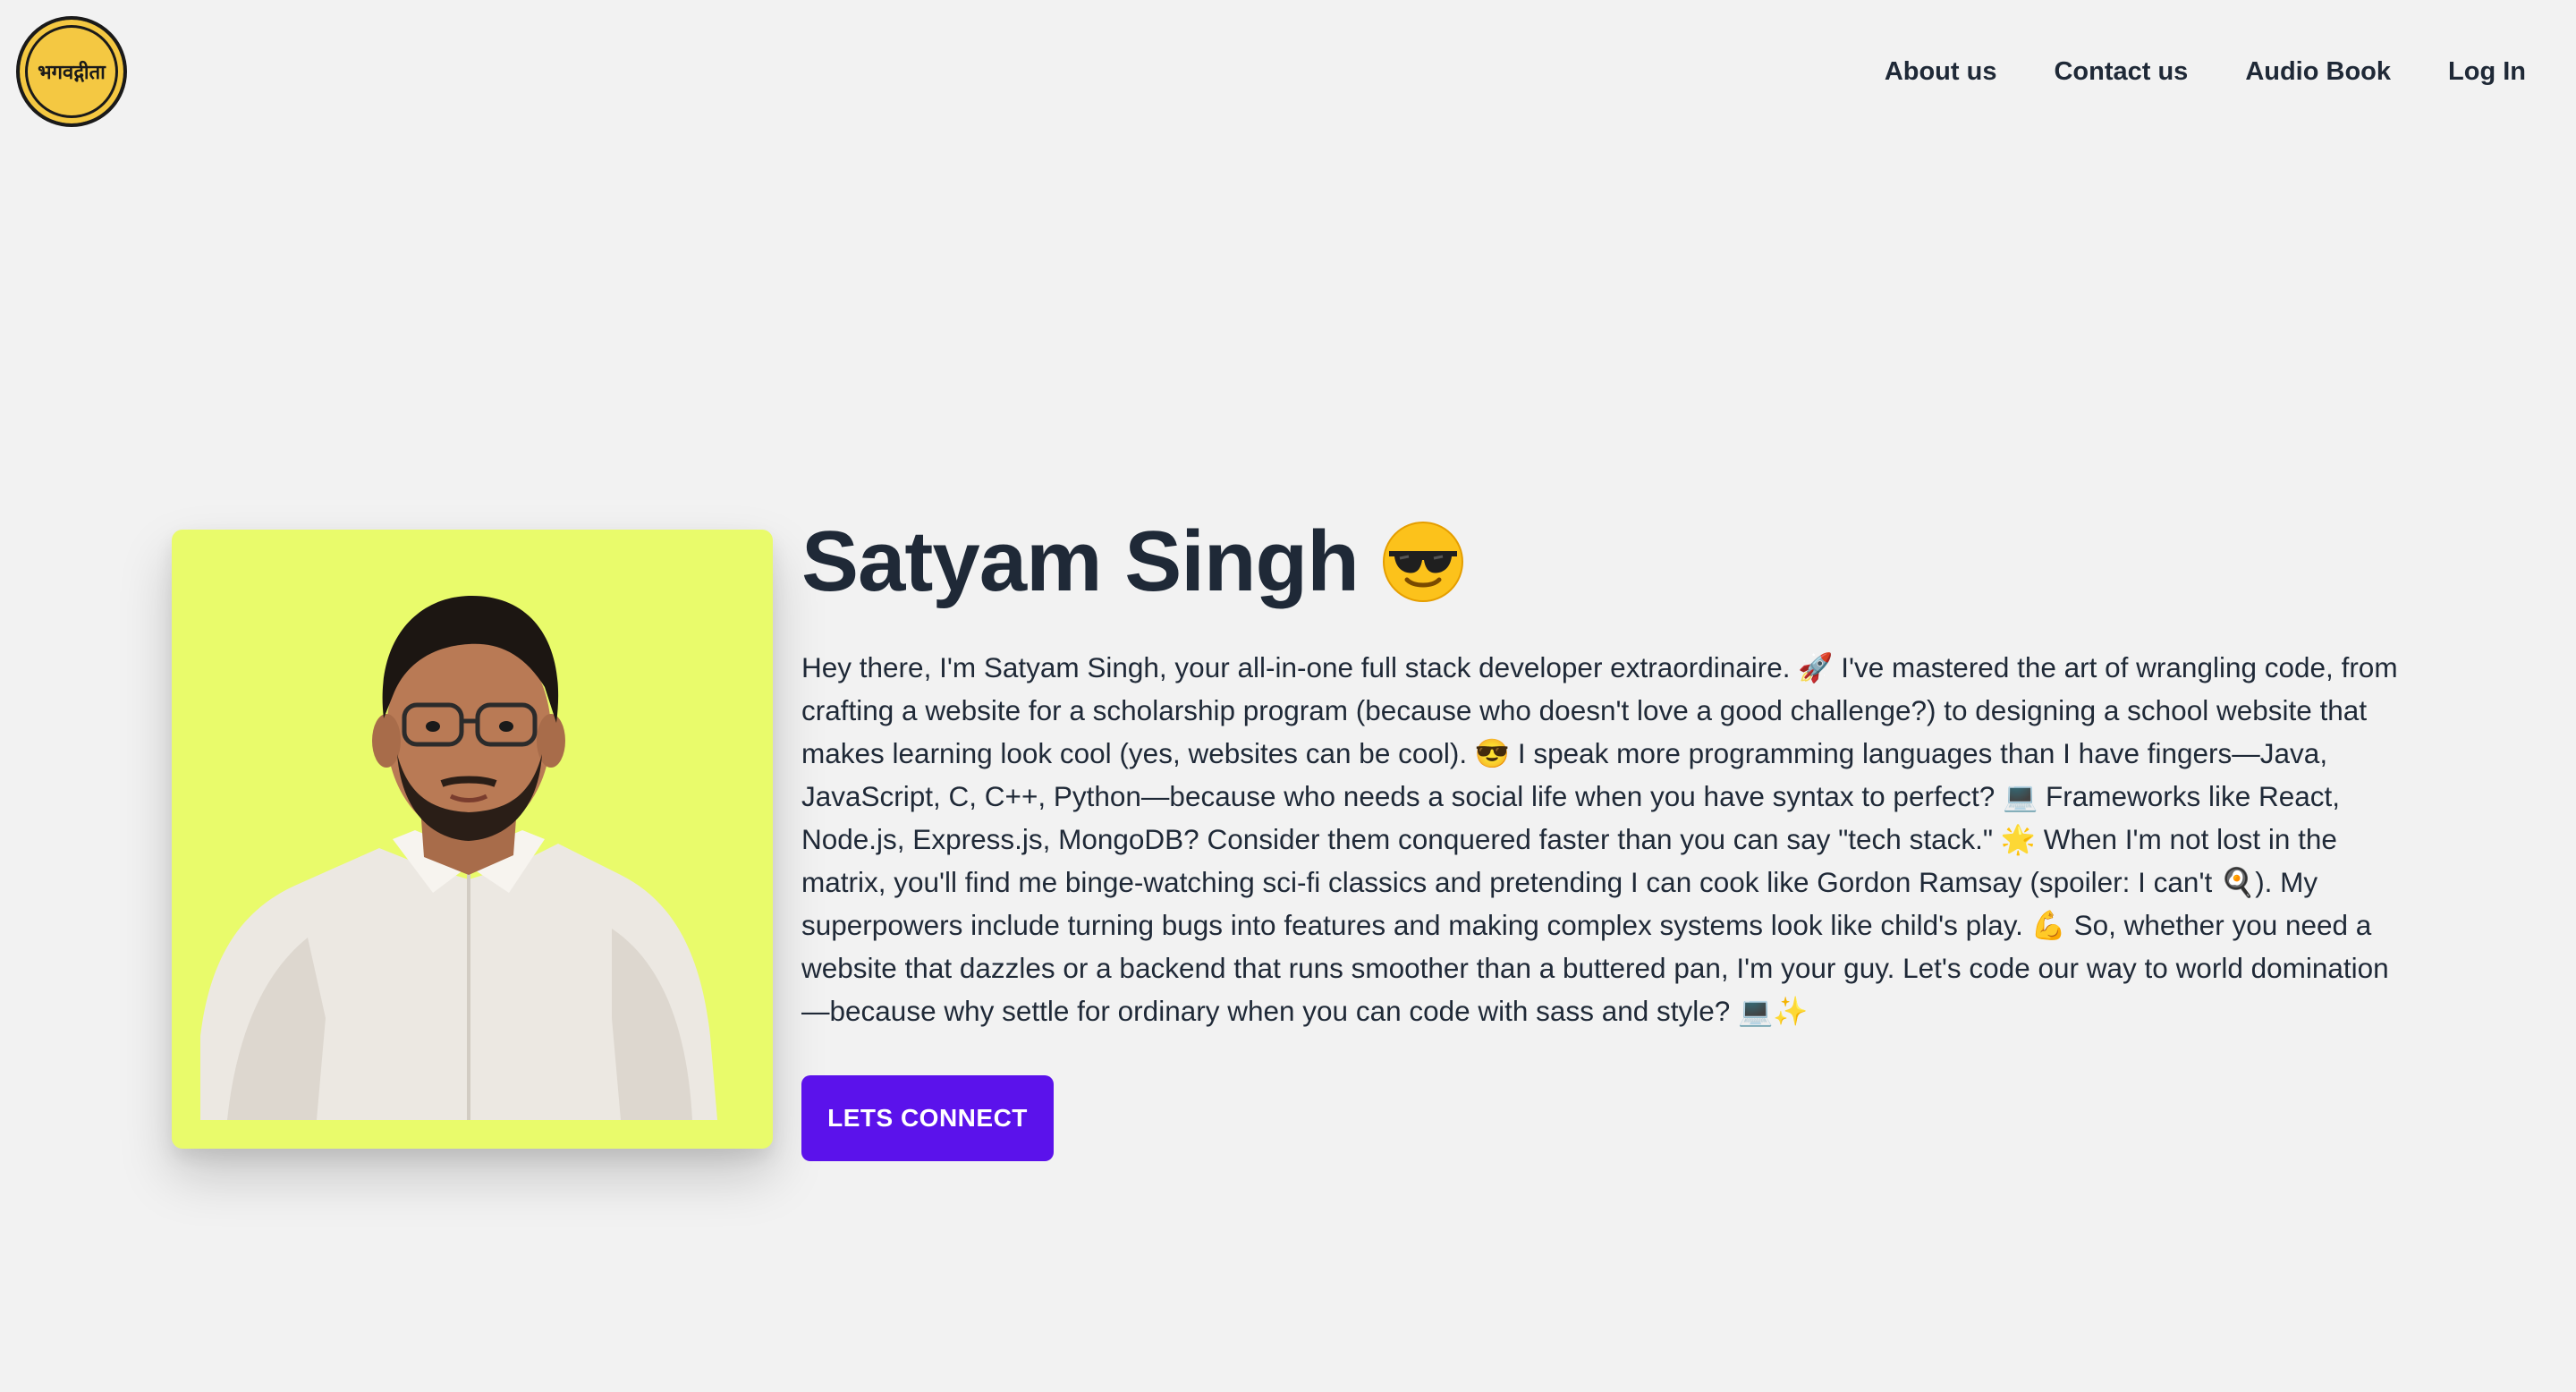 Image resolution: width=2576 pixels, height=1392 pixels. What do you see at coordinates (2121, 71) in the screenshot?
I see `nav-contact-us: Contact us` at bounding box center [2121, 71].